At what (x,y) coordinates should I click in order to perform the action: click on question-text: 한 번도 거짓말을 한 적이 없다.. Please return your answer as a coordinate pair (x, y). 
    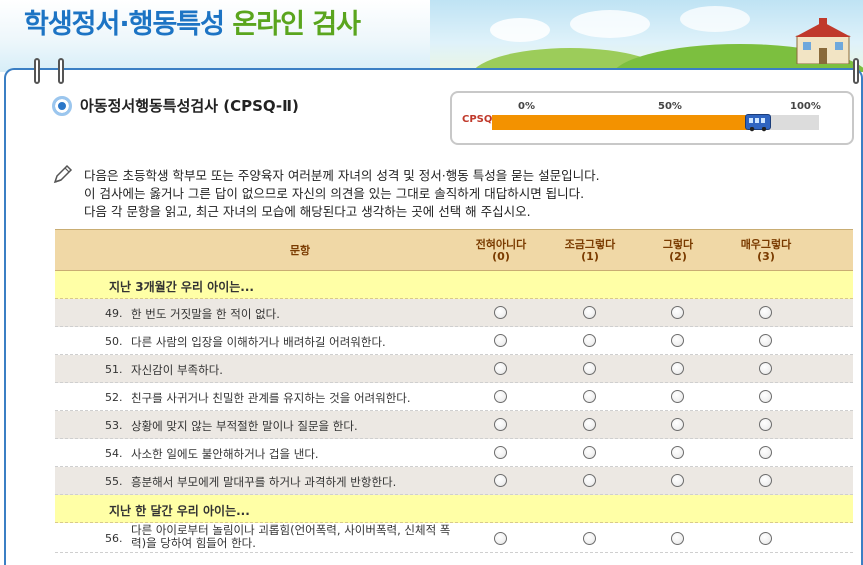
    Looking at the image, I should click on (205, 314).